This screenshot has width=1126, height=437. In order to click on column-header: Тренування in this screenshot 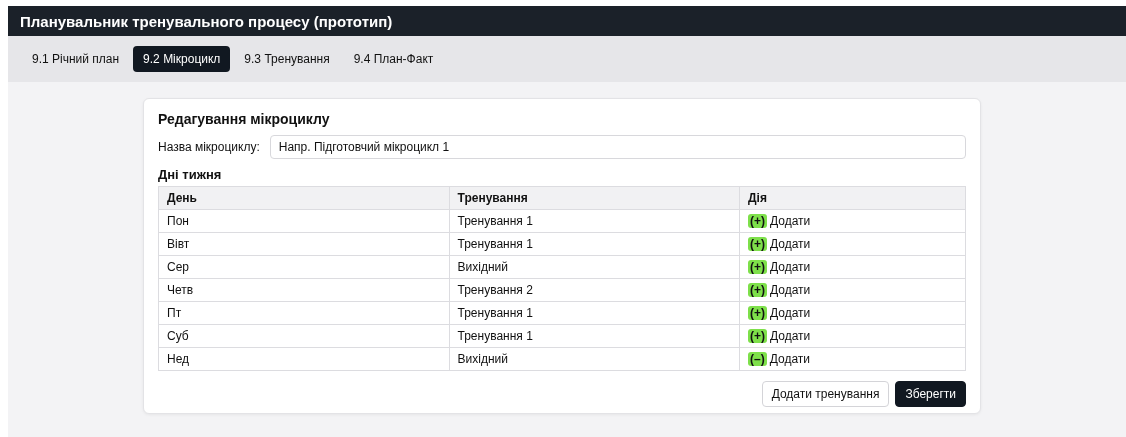, I will do `click(594, 198)`.